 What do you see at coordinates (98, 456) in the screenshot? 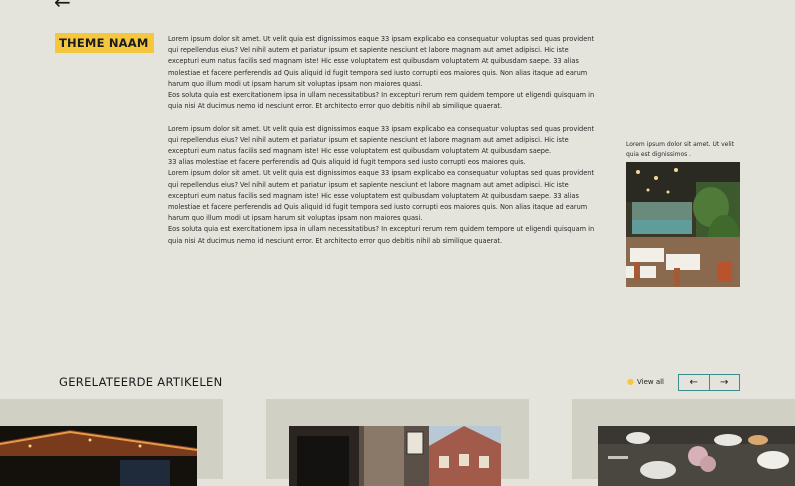
I see `night-terrace-image` at bounding box center [98, 456].